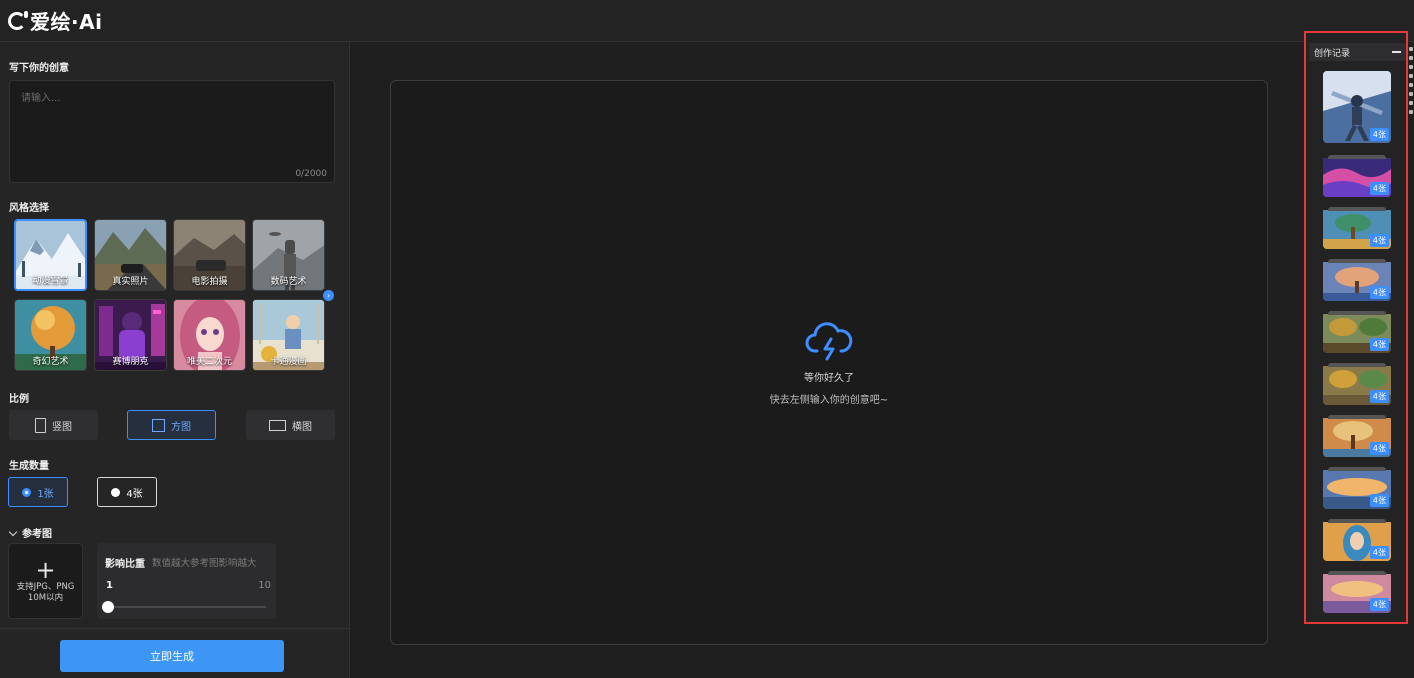 The image size is (1414, 678). Describe the element at coordinates (130, 362) in the screenshot. I see `style-label: 赛博朋克` at that location.